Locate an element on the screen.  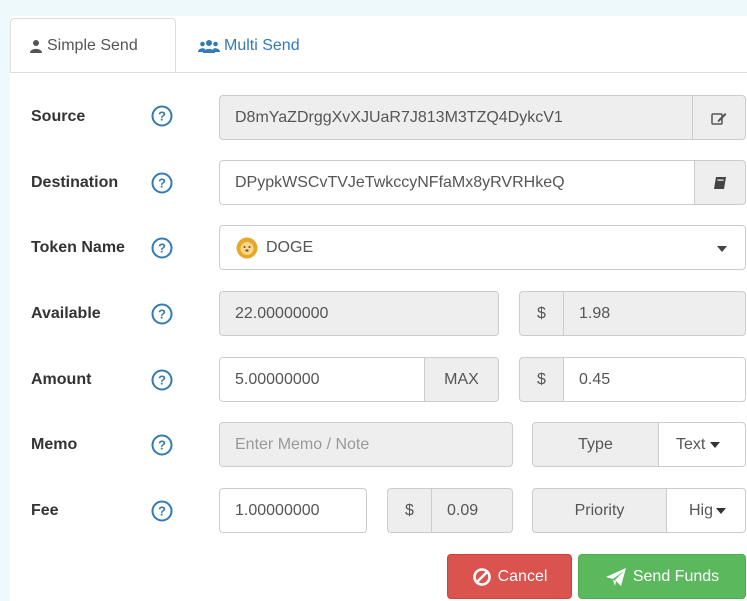
priority-select: Hig is located at coordinates (706, 510).